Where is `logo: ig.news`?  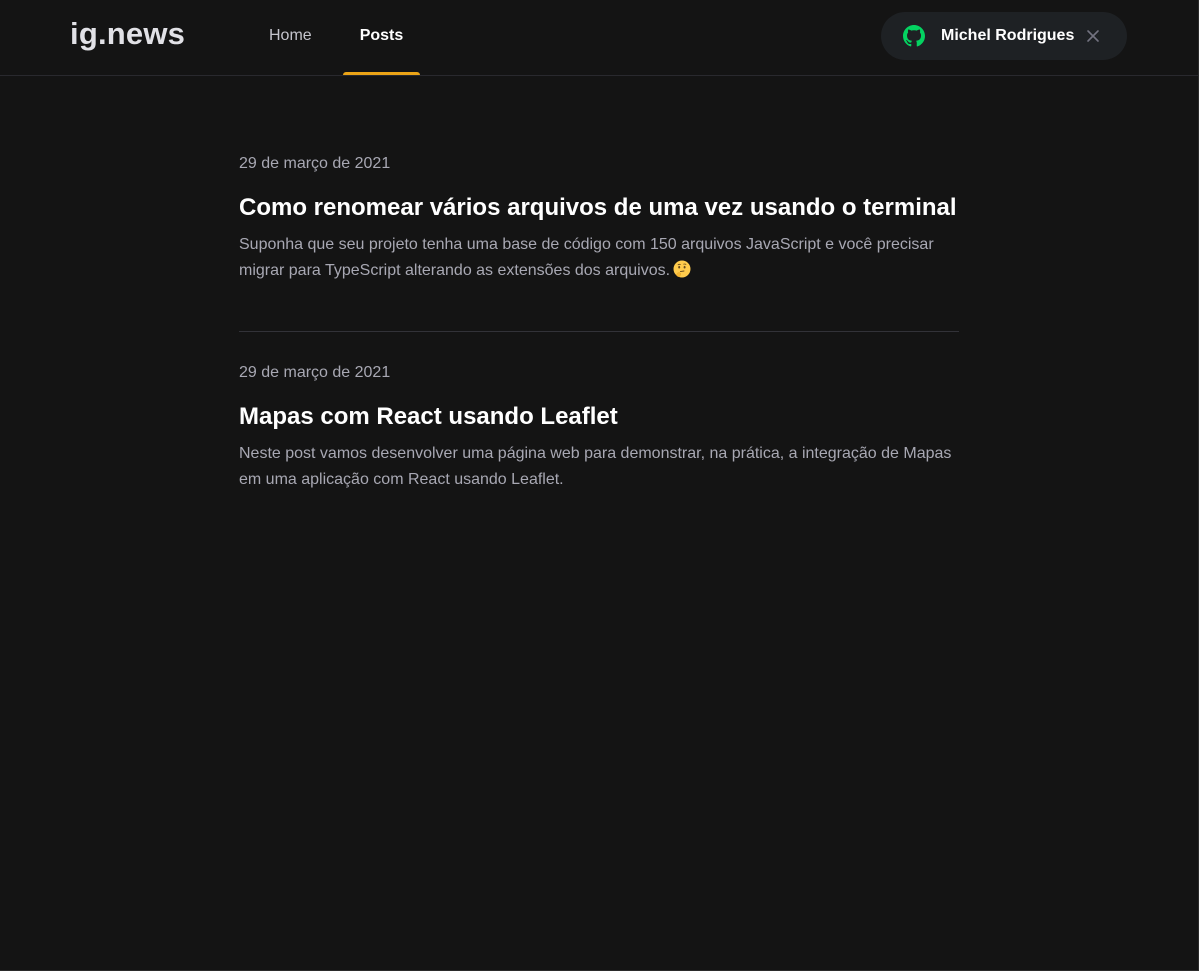
logo: ig.news is located at coordinates (127, 34).